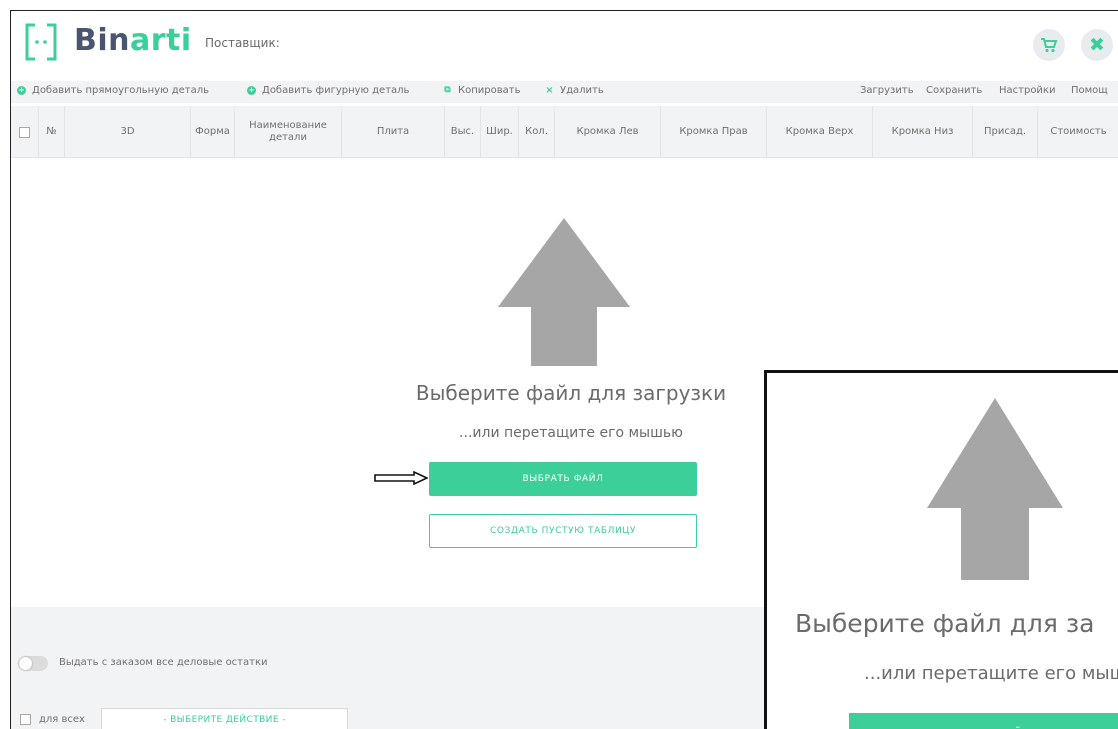 This screenshot has width=1118, height=729. What do you see at coordinates (25, 719) in the screenshot?
I see `for-all-checkbox` at bounding box center [25, 719].